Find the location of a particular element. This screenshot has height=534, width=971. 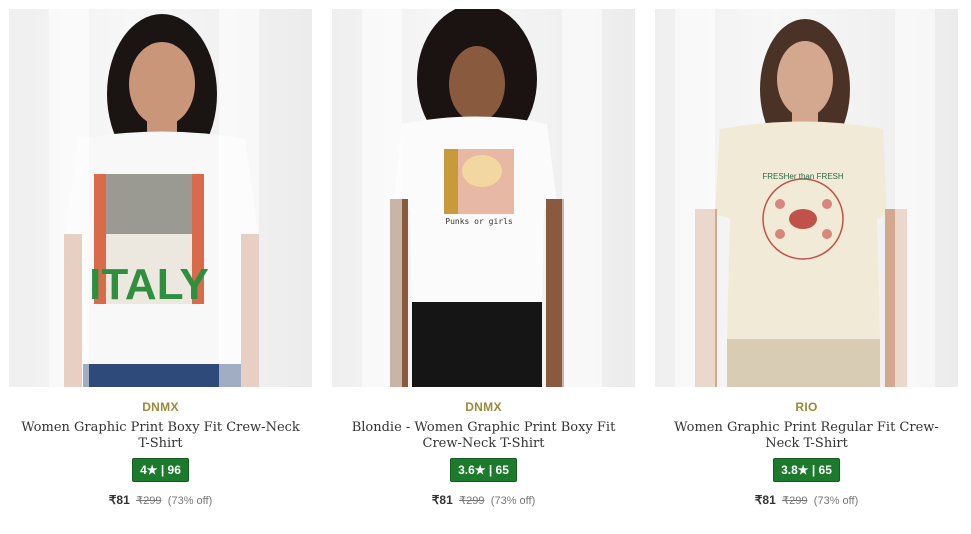

print-text: ITALY is located at coordinates (149, 284).